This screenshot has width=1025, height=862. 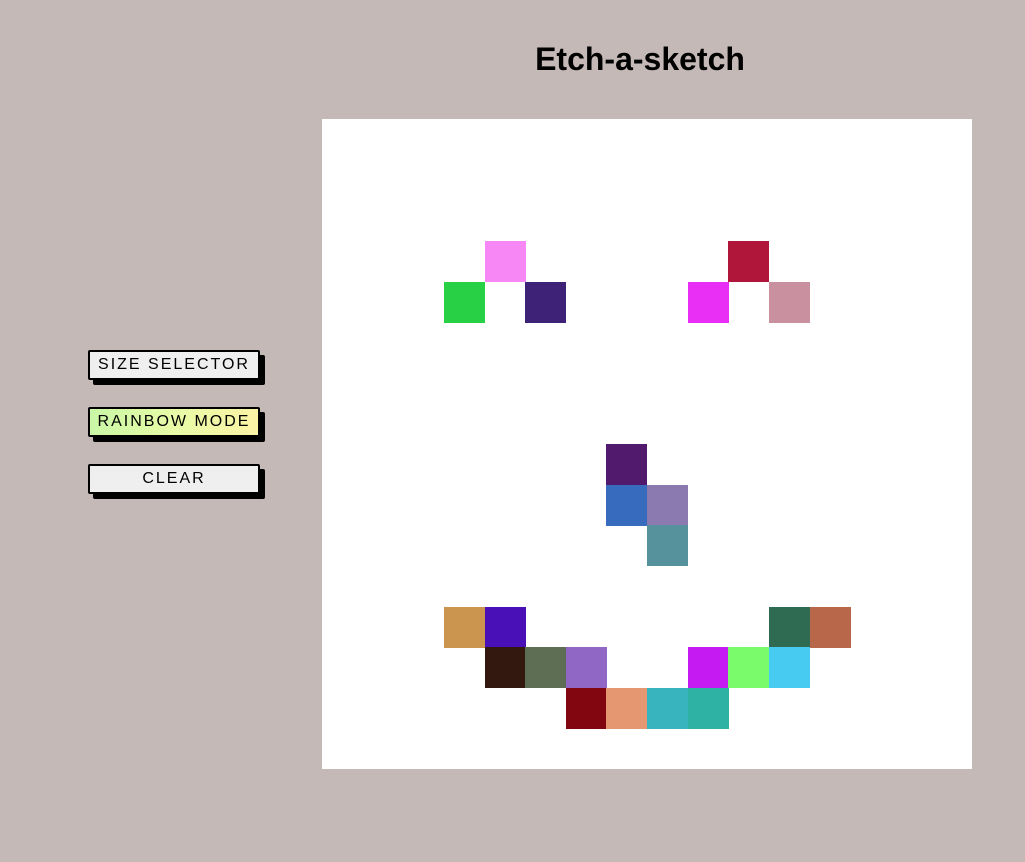 What do you see at coordinates (174, 479) in the screenshot?
I see `clear-button: CLEAR` at bounding box center [174, 479].